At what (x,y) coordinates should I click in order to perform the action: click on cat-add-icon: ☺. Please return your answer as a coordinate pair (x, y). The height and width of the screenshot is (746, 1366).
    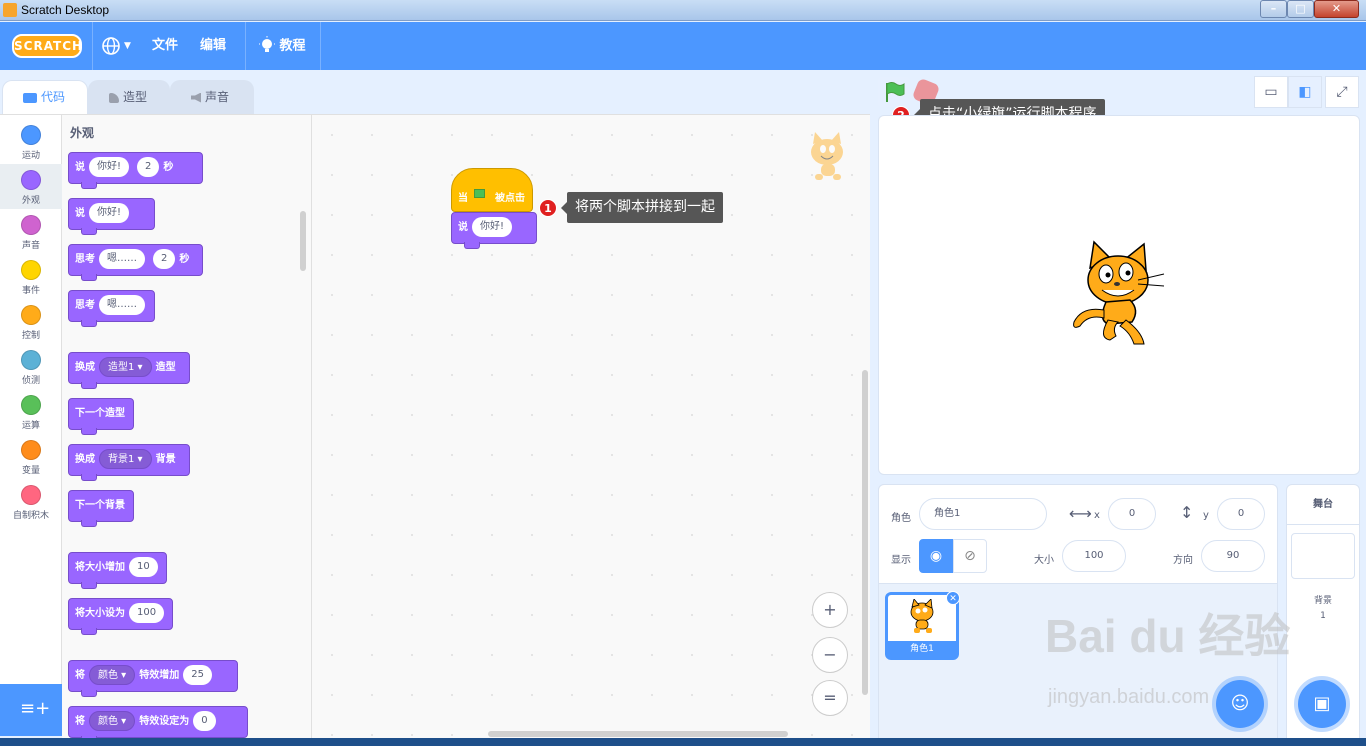
    Looking at the image, I should click on (1240, 703).